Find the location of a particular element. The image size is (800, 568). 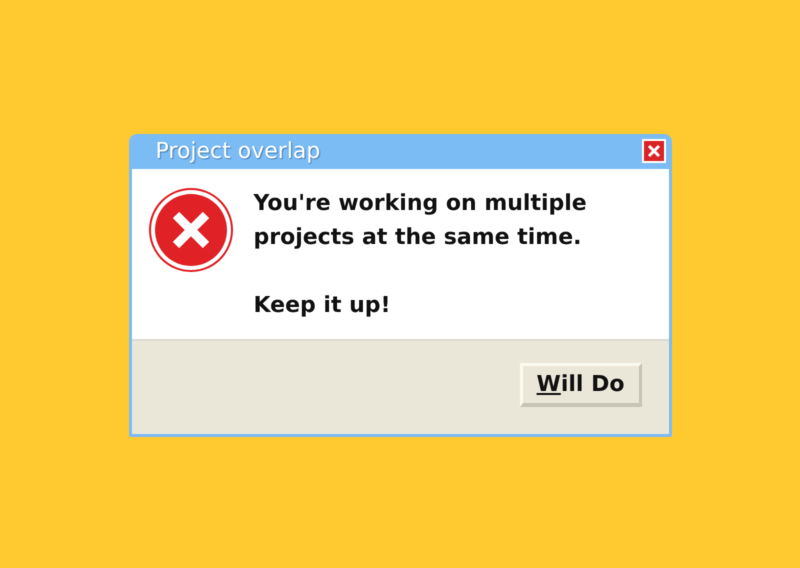

message-text: Keep it up! is located at coordinates (323, 306).